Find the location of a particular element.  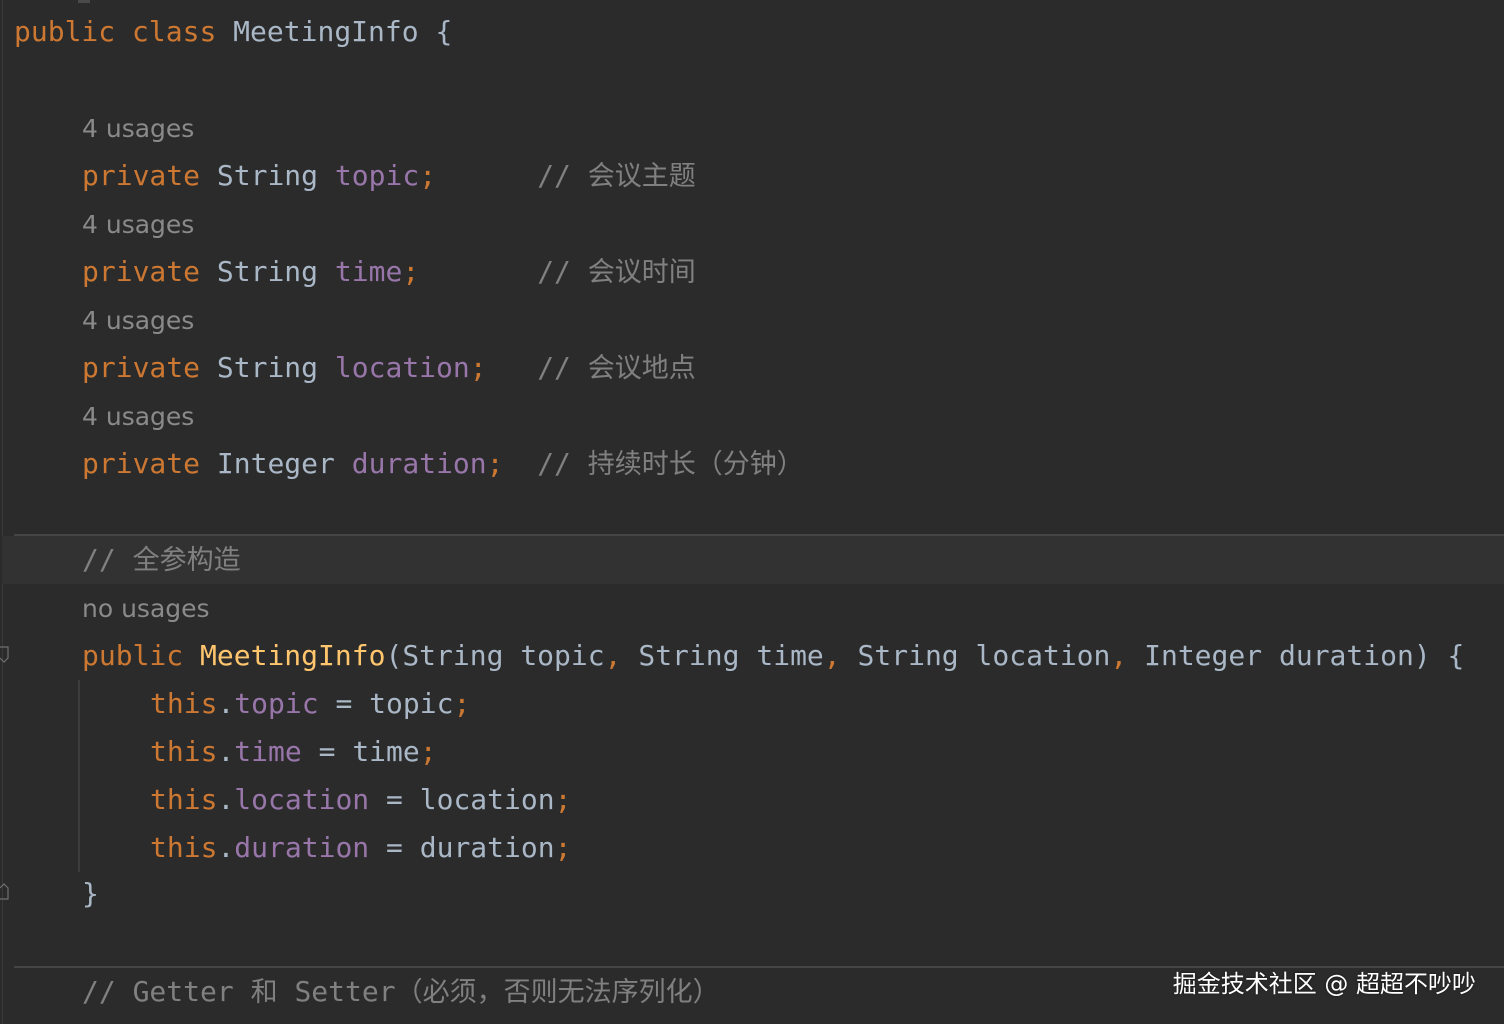

class-declaration-line: public class MeetingInfo { is located at coordinates (233, 32).